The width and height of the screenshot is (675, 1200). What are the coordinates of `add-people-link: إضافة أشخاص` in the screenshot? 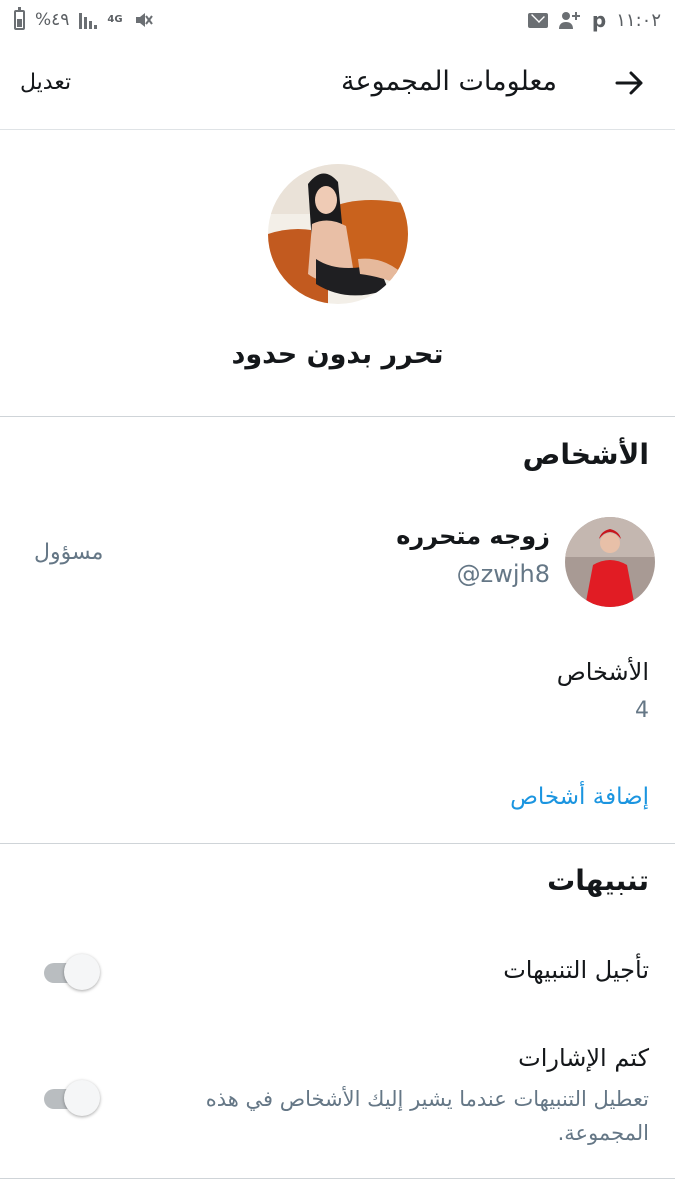 It's located at (579, 797).